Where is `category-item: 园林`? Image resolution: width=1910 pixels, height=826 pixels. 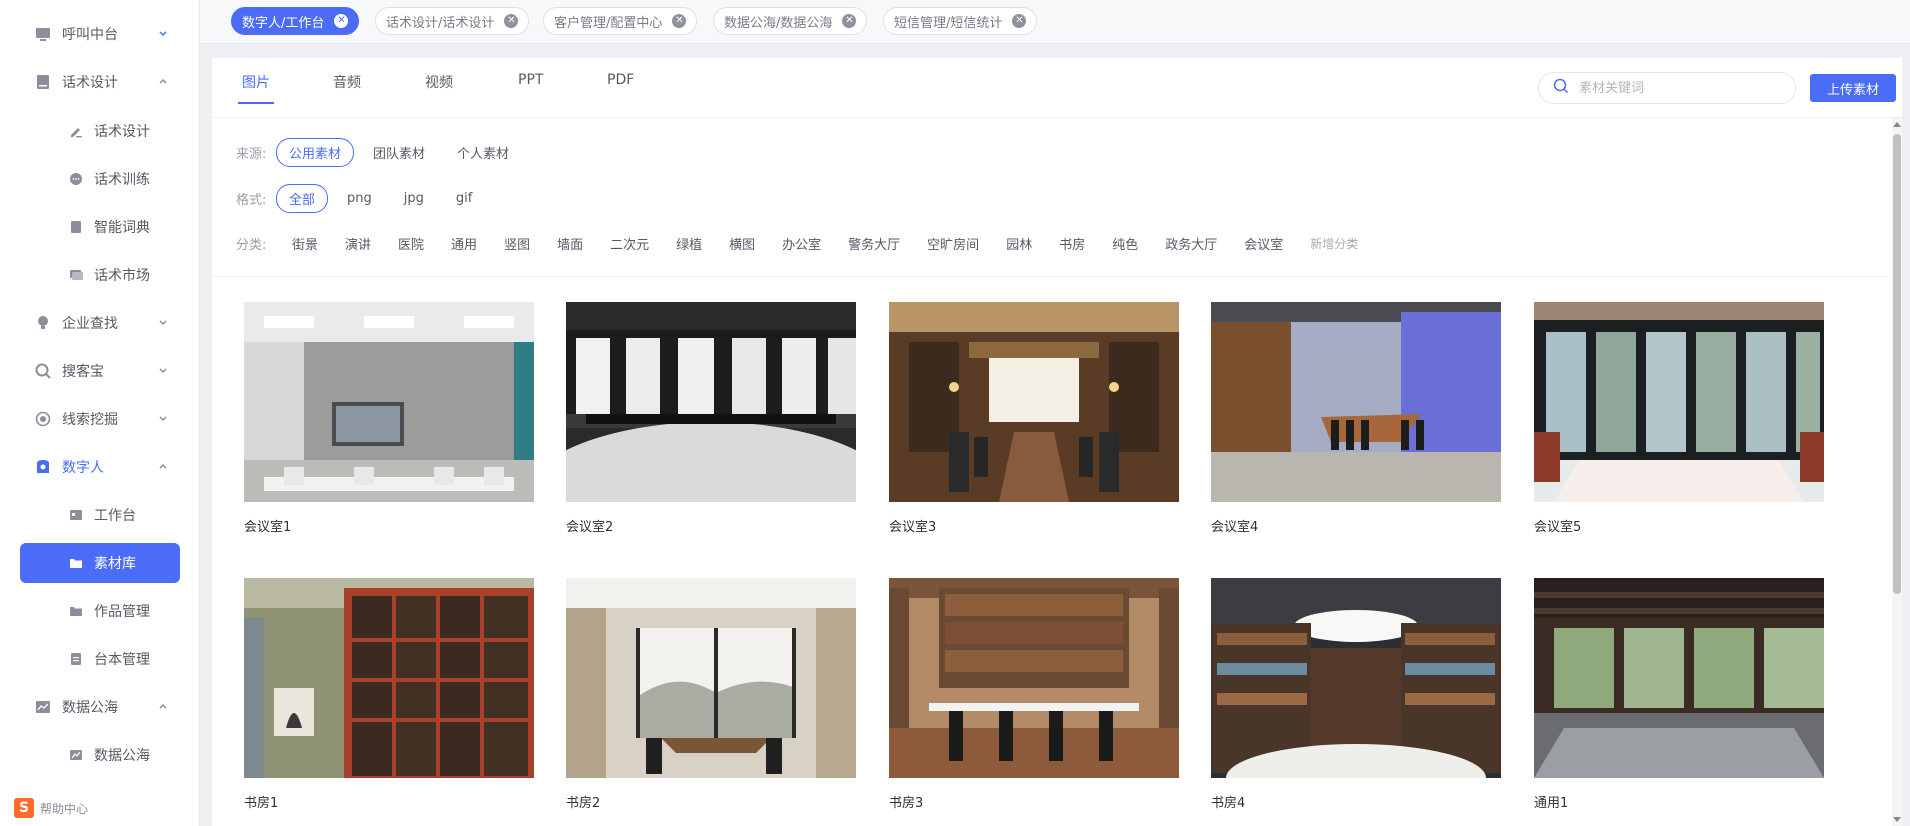 category-item: 园林 is located at coordinates (1019, 243).